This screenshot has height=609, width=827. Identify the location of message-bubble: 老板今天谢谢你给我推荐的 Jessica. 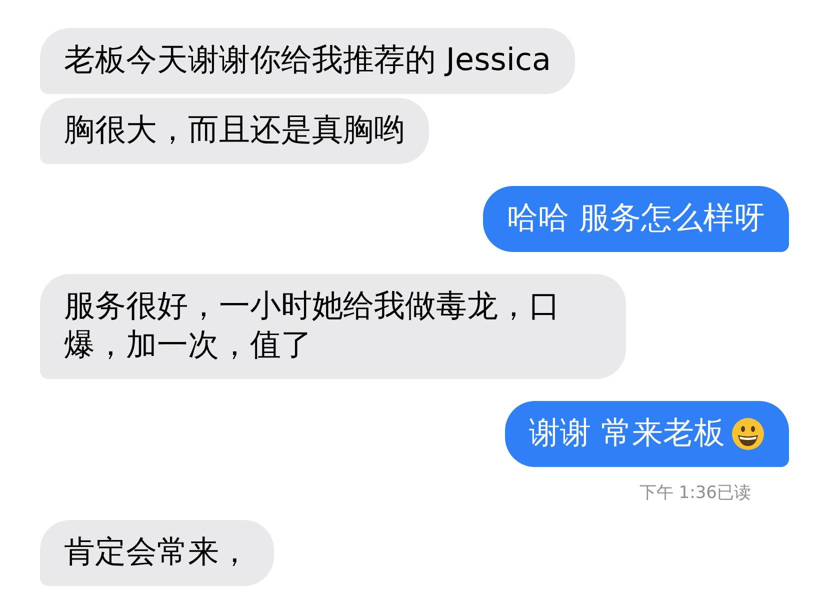
(308, 61).